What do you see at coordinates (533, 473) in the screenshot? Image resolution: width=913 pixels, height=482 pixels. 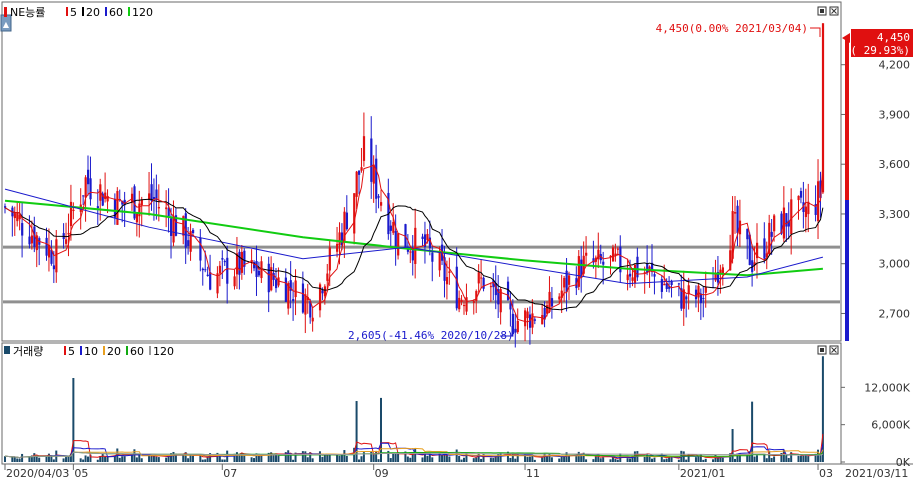 I see `xaxis-label: 11` at bounding box center [533, 473].